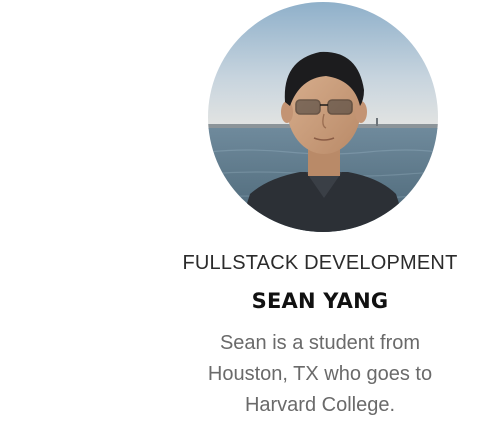  Describe the element at coordinates (320, 405) in the screenshot. I see `bio-line: Harvard College.` at that location.